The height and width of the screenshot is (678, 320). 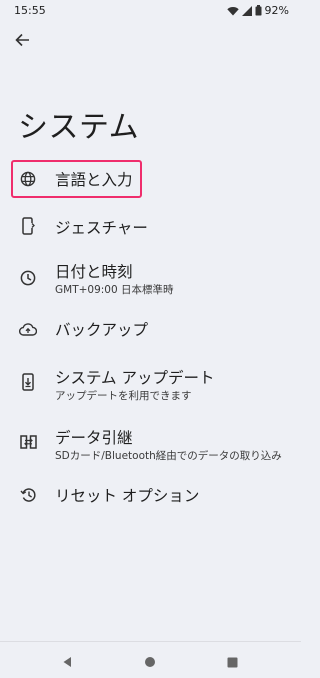 What do you see at coordinates (150, 179) in the screenshot?
I see `menu-item-language-input: 言語と入力` at bounding box center [150, 179].